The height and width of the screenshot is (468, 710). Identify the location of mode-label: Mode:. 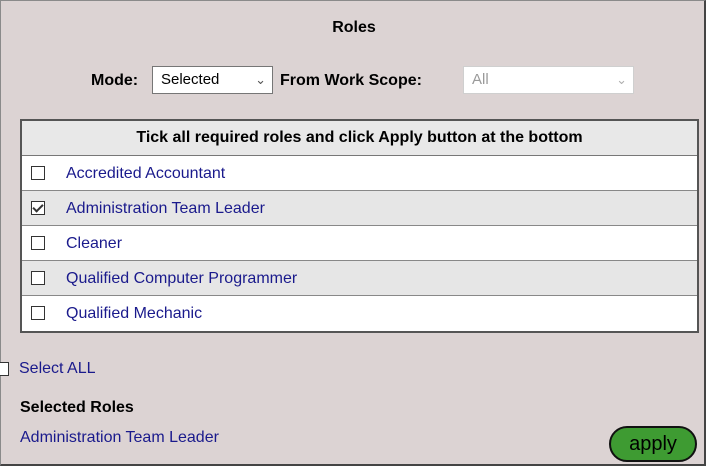
(115, 80).